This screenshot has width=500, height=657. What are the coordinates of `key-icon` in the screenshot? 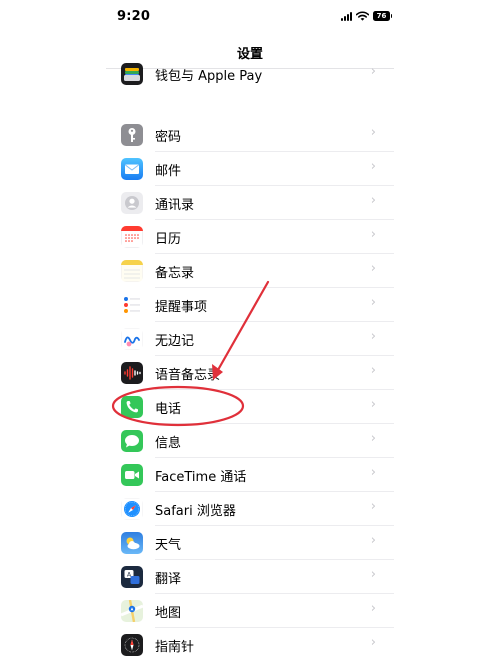 It's located at (132, 135).